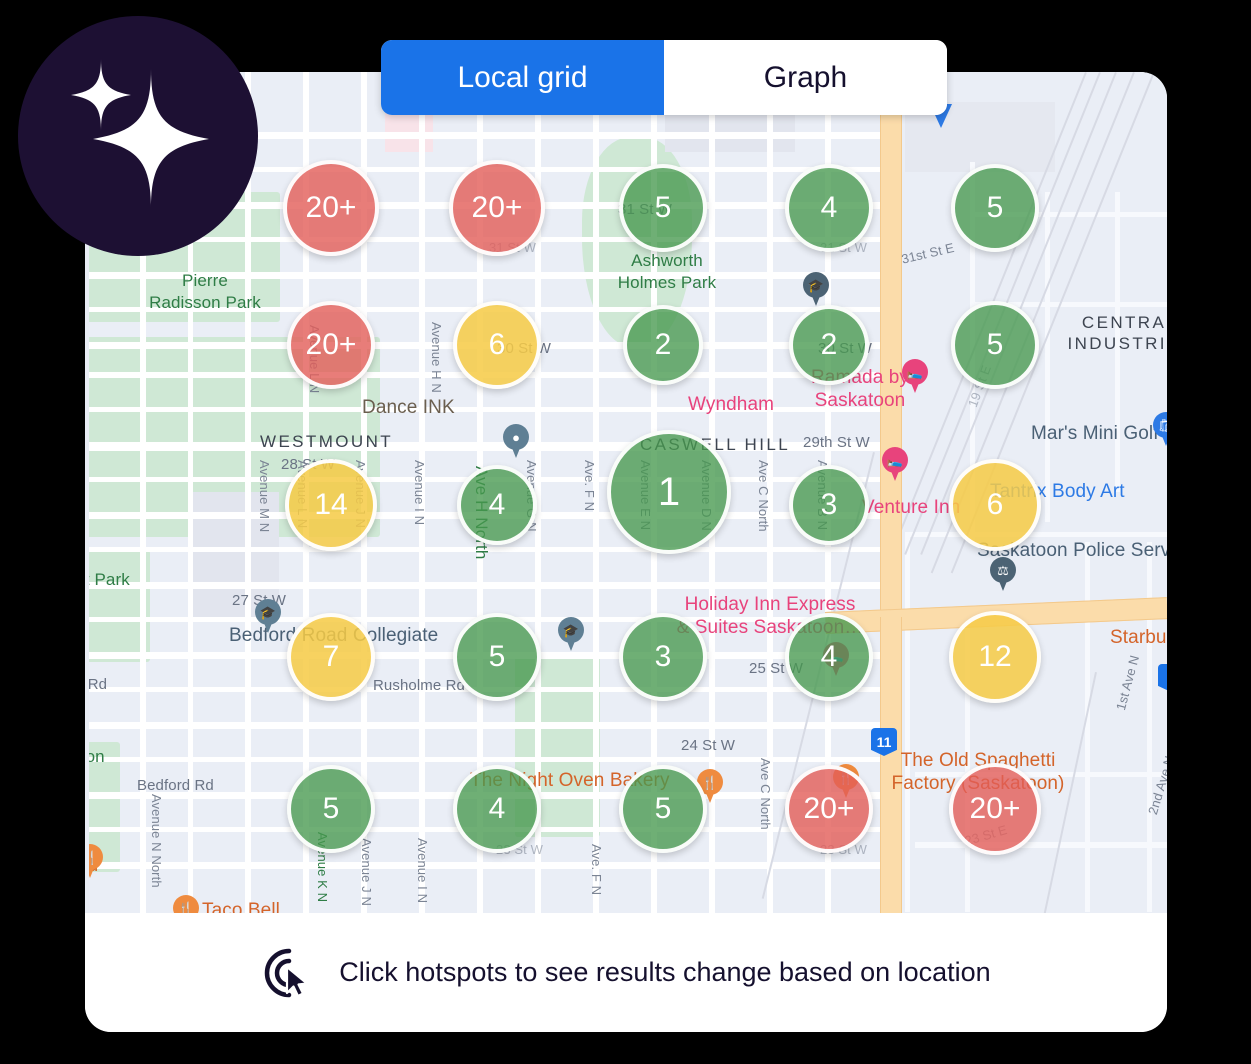  What do you see at coordinates (186, 904) in the screenshot?
I see `restaurant-pin-icon: 🍴` at bounding box center [186, 904].